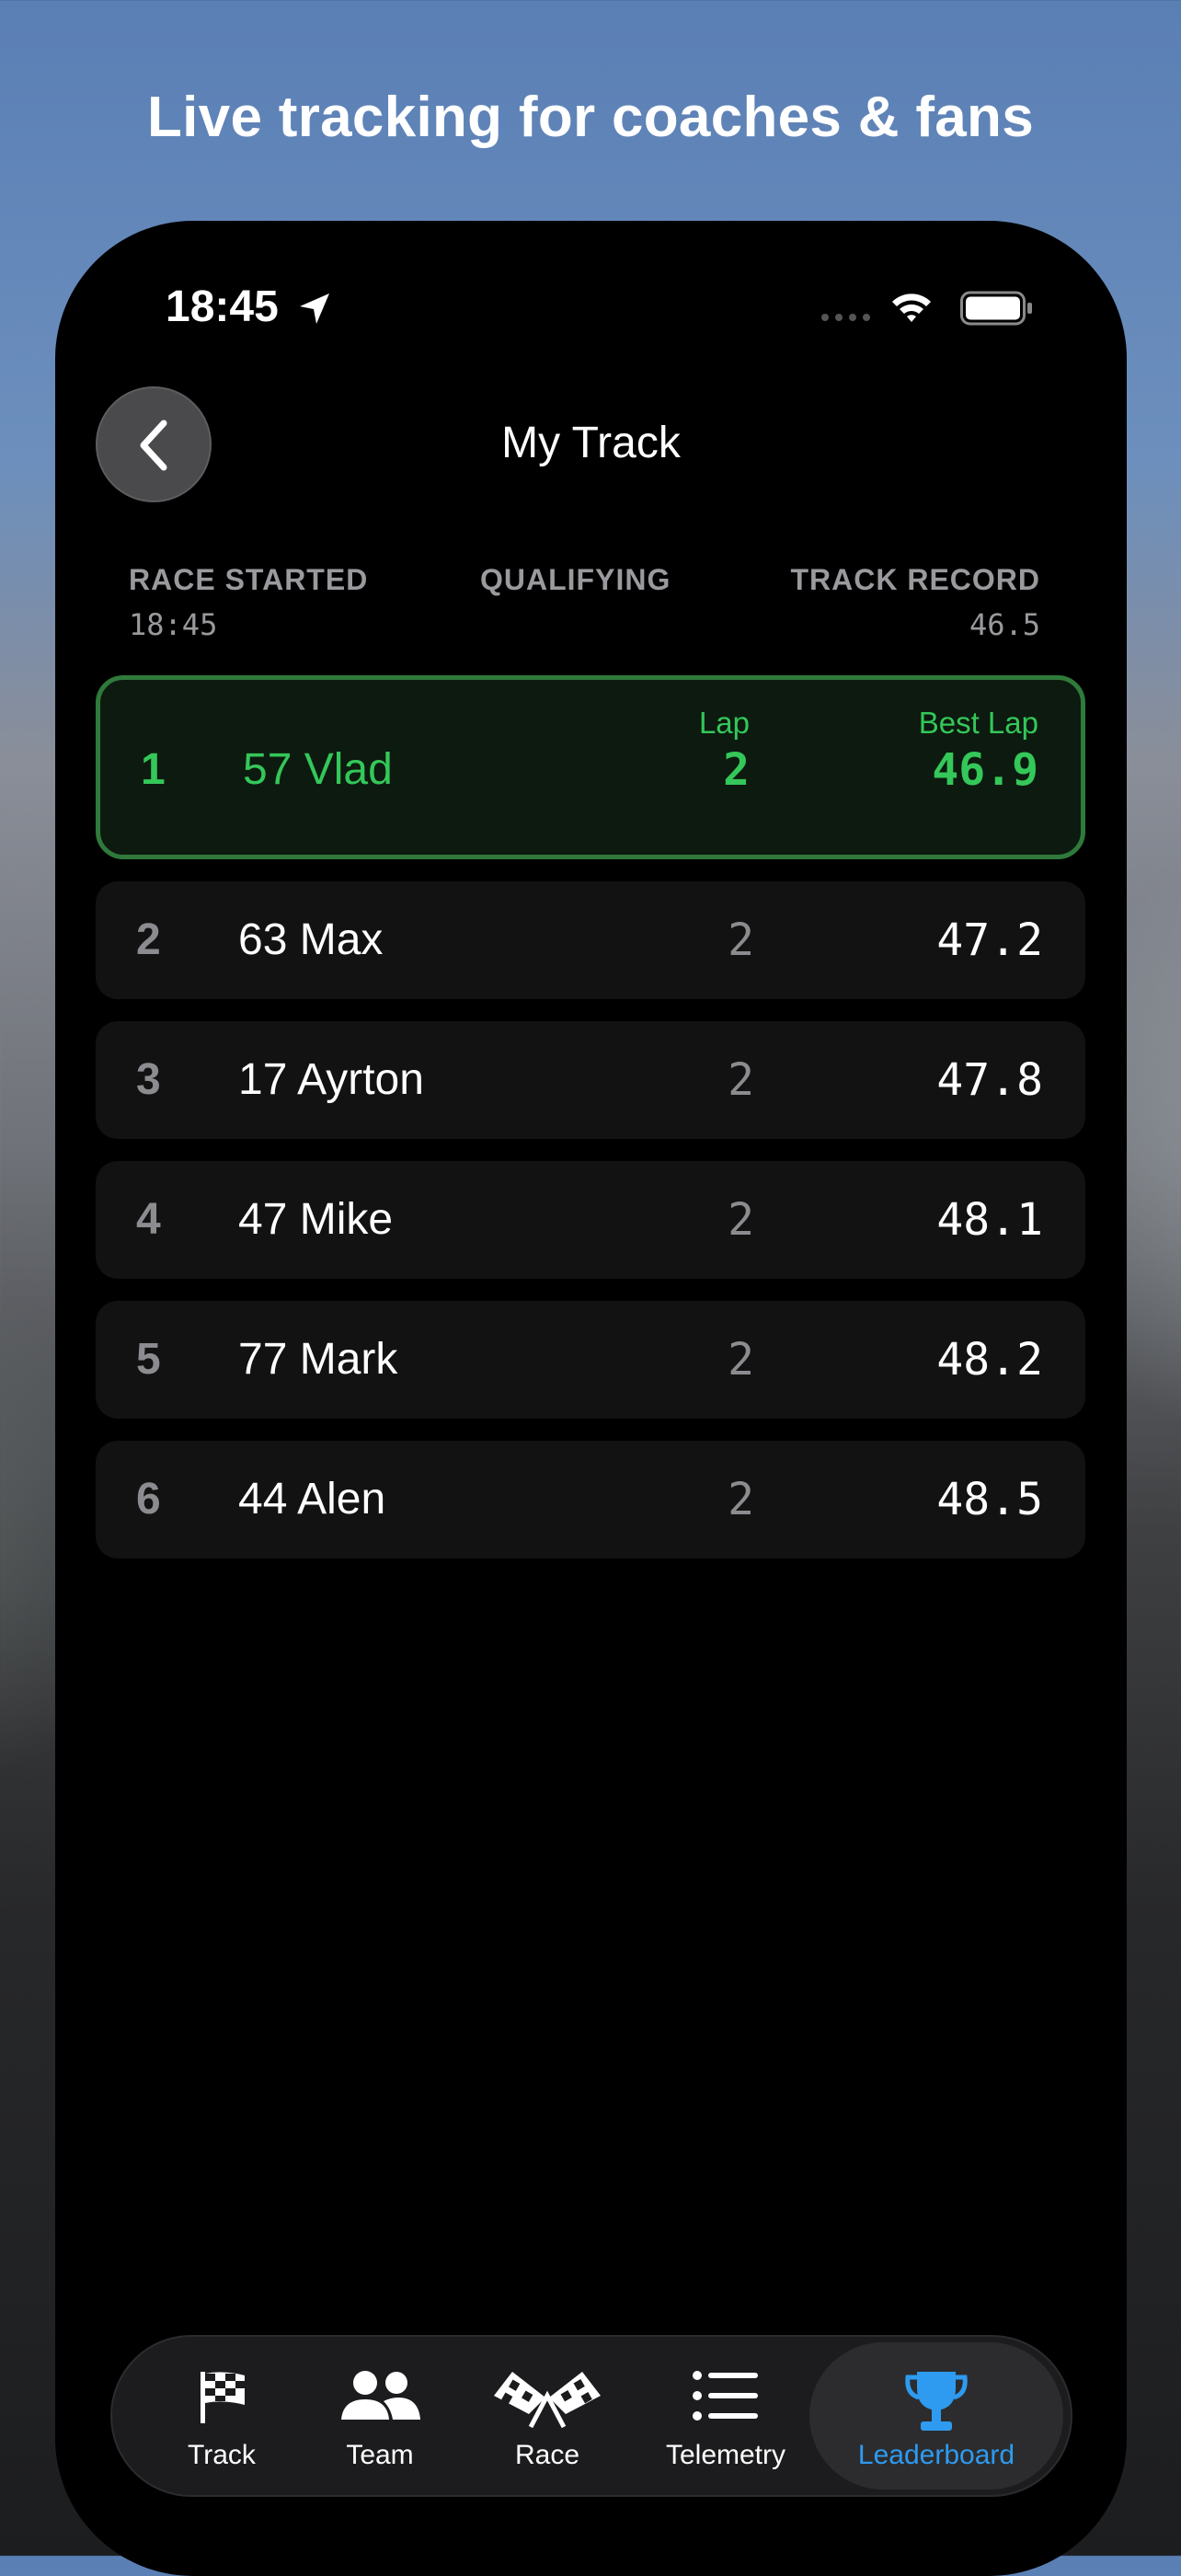 The image size is (1181, 2576). Describe the element at coordinates (989, 940) in the screenshot. I see `best-lap-time: 47.2` at that location.